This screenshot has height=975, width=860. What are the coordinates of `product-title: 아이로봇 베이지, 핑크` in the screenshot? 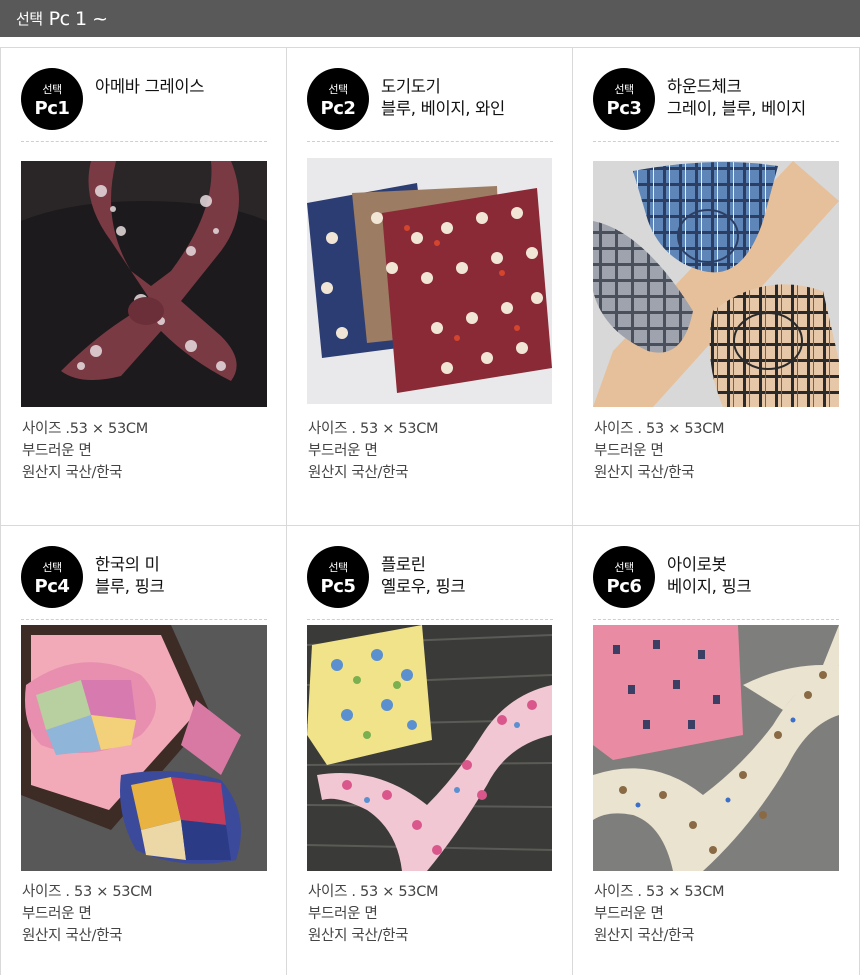 It's located at (759, 576).